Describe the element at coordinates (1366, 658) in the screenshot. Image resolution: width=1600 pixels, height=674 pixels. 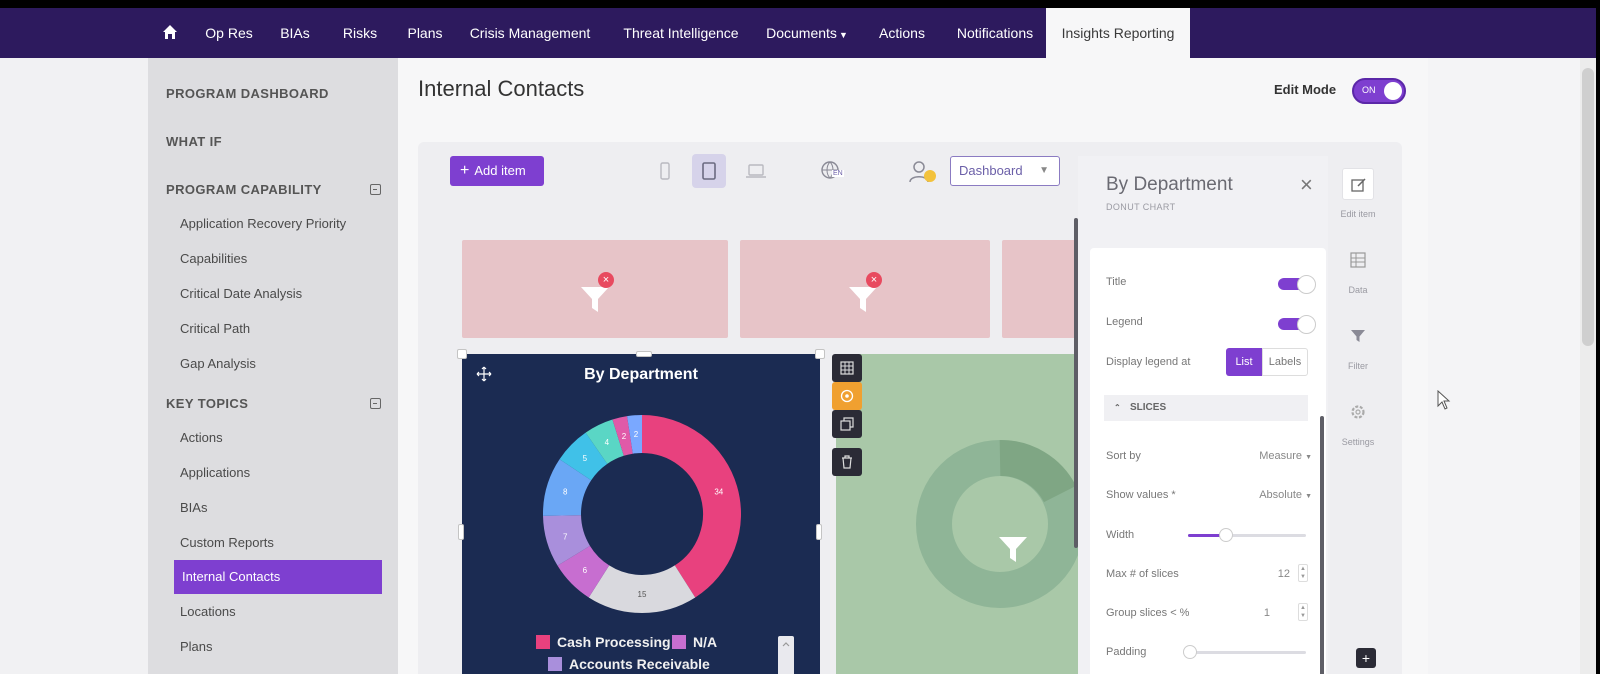
I see `add-widget-plus-icon: +` at that location.